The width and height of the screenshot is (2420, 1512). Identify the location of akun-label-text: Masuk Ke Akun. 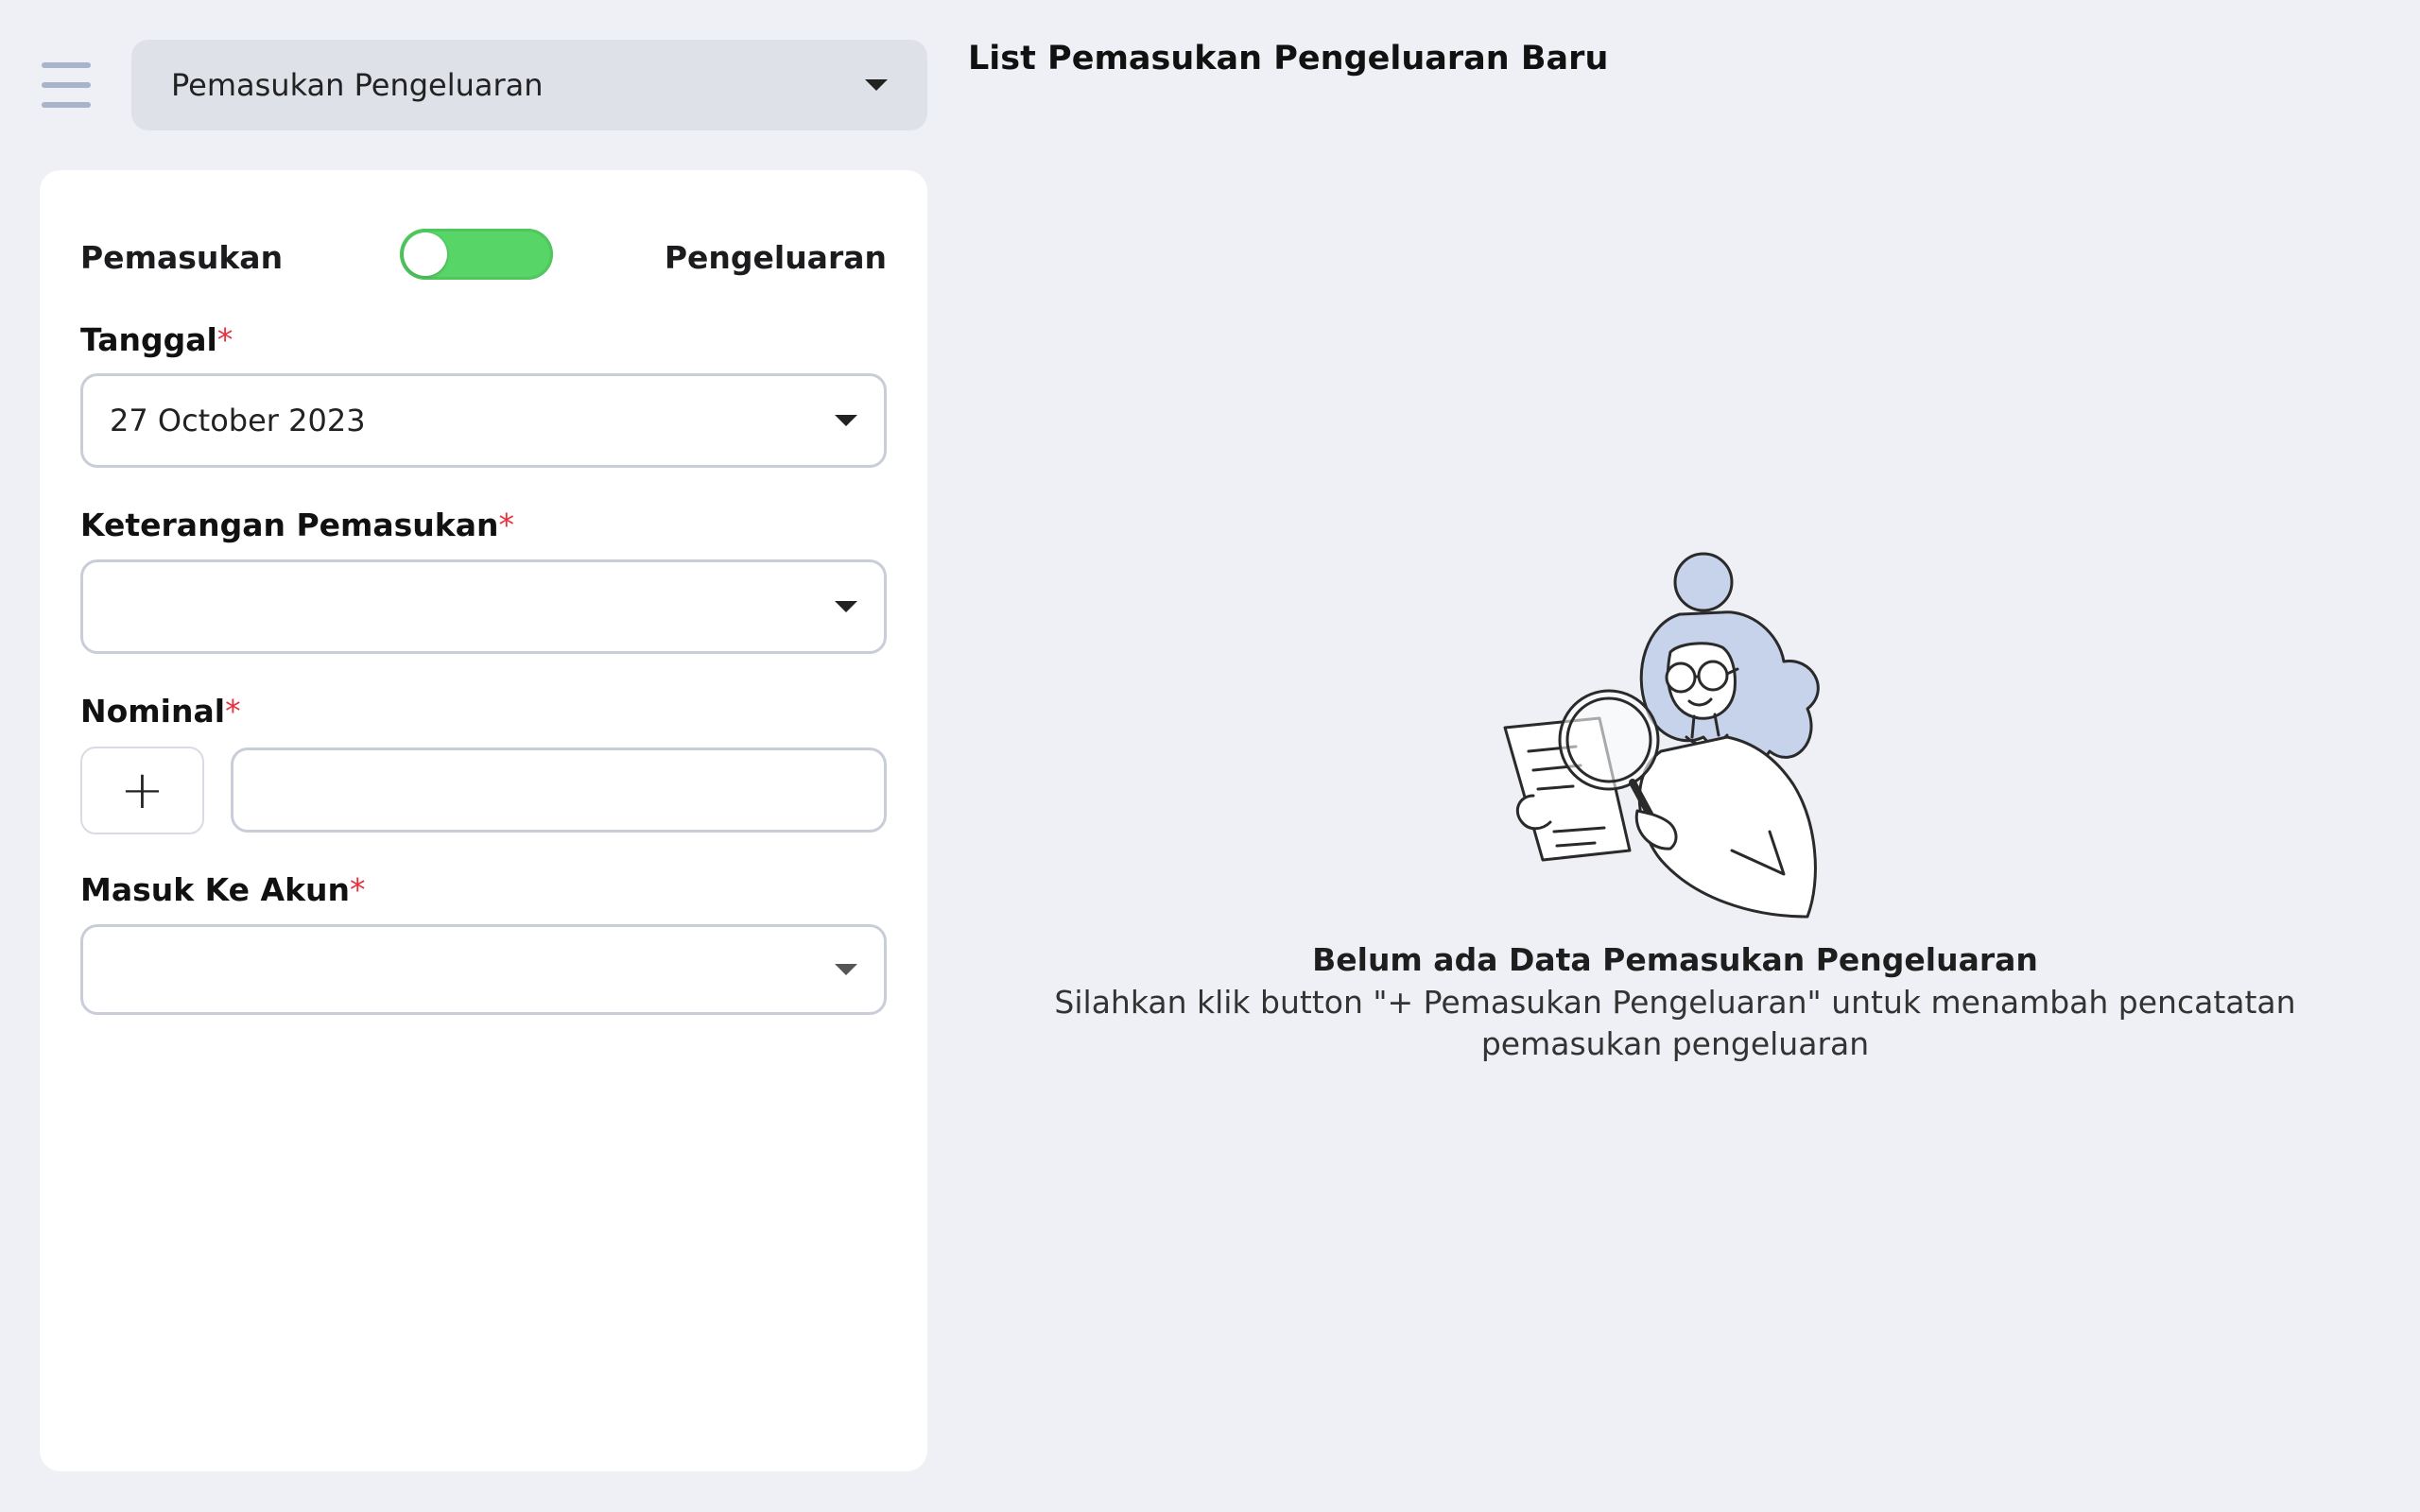
(215, 889).